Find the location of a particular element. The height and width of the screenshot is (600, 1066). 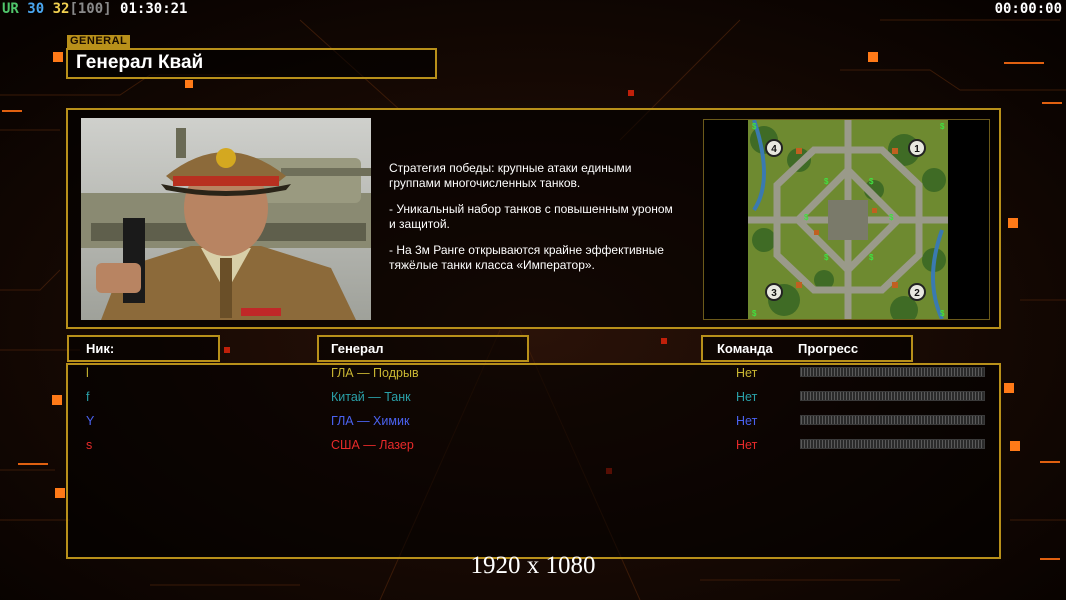

start-position-label: 2 is located at coordinates (917, 293).